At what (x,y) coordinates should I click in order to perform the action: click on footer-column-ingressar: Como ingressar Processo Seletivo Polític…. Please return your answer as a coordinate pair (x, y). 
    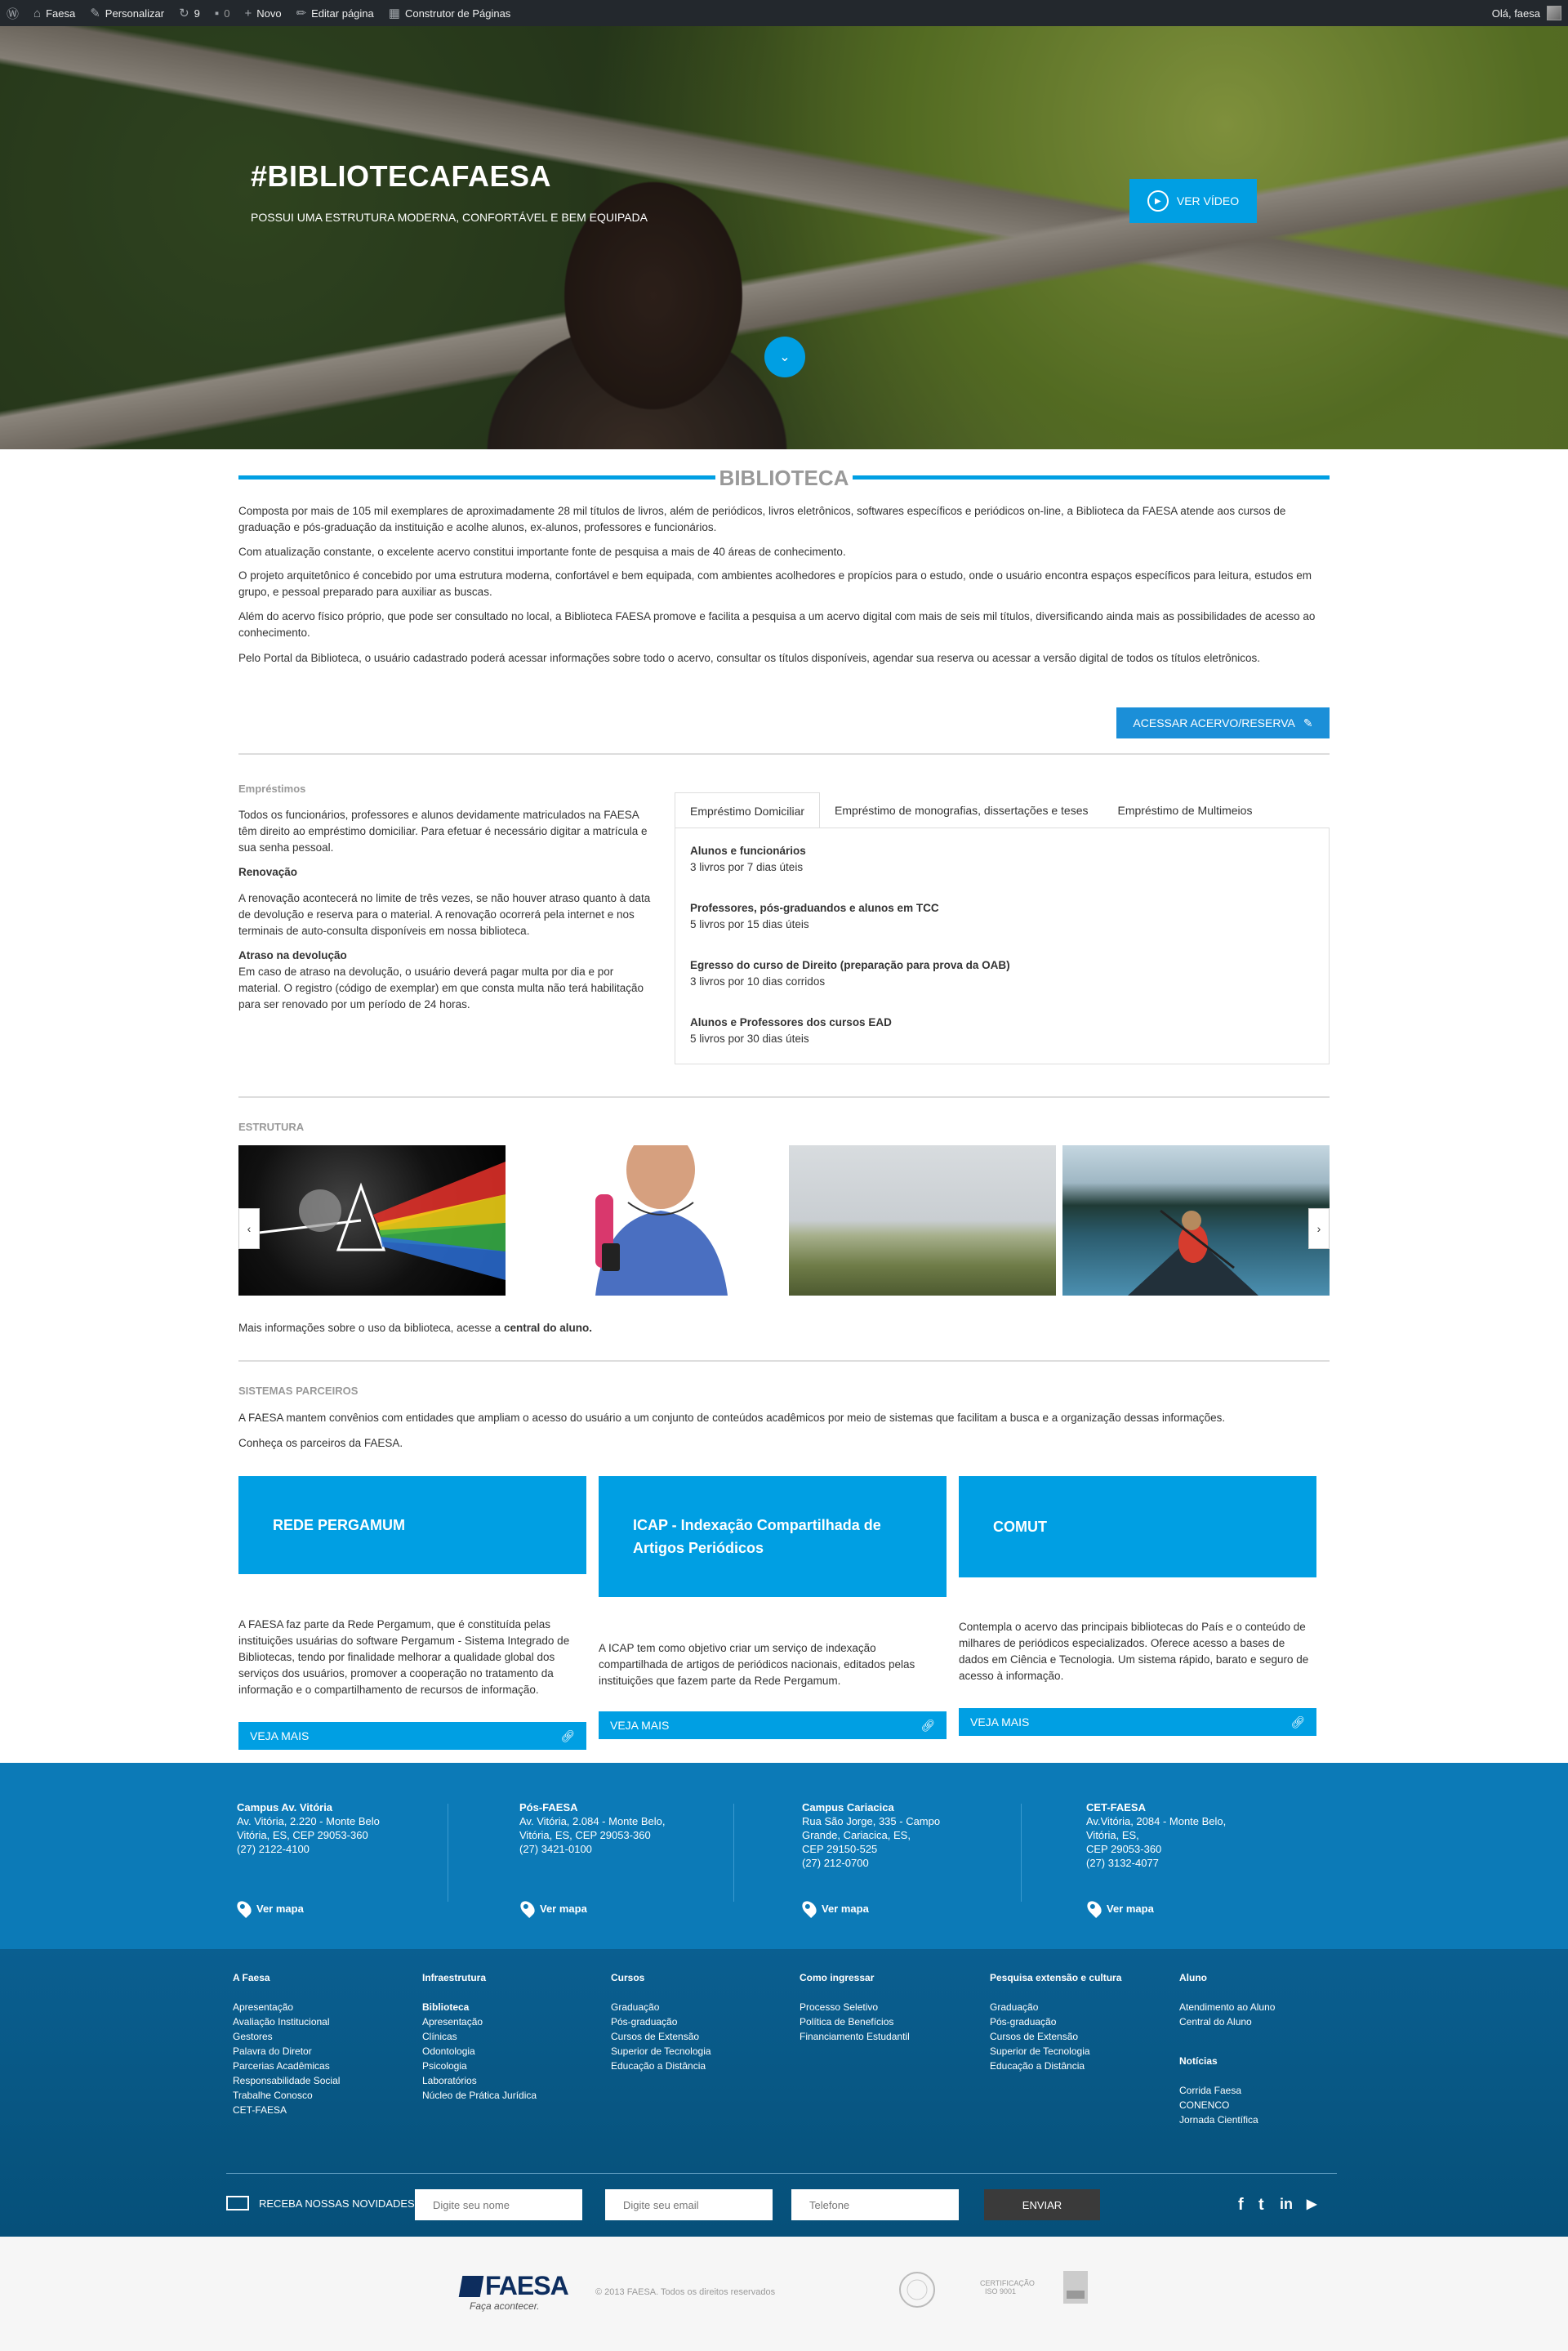
    Looking at the image, I should click on (855, 2008).